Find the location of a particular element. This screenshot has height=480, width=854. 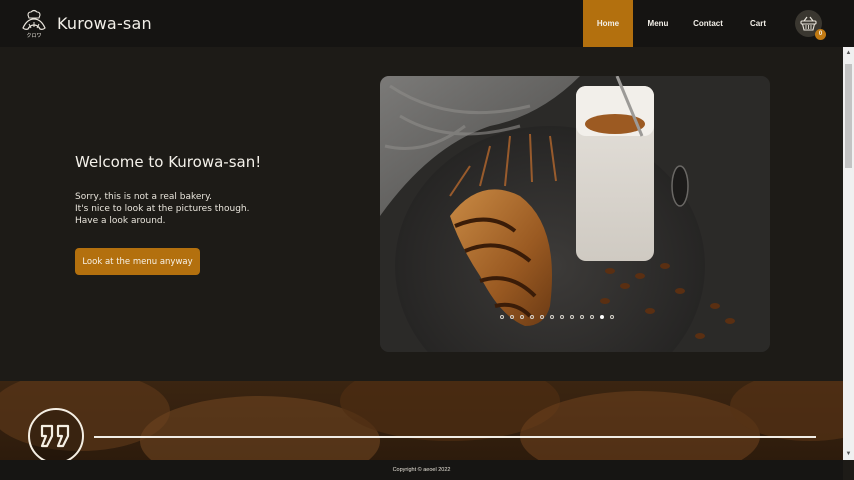

quote-icon is located at coordinates (56, 436).